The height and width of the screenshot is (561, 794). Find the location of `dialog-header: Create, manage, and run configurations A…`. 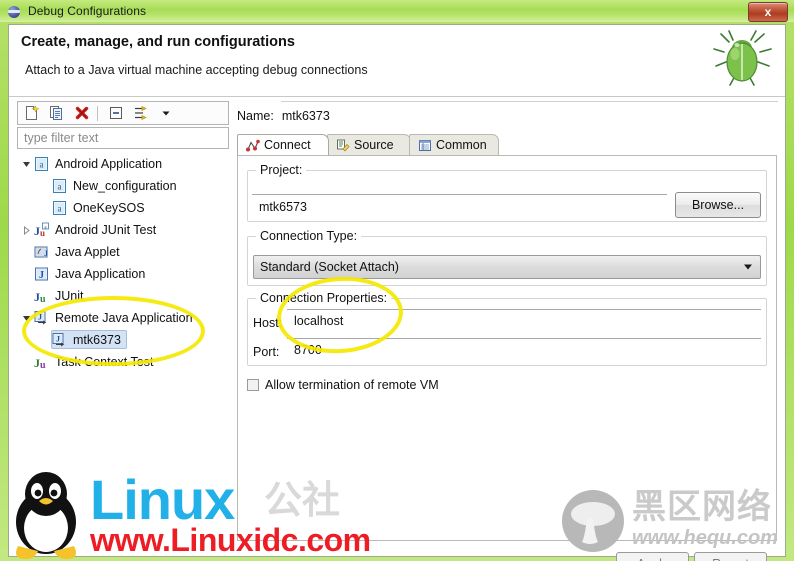

dialog-header: Create, manage, and run configurations A… is located at coordinates (397, 61).